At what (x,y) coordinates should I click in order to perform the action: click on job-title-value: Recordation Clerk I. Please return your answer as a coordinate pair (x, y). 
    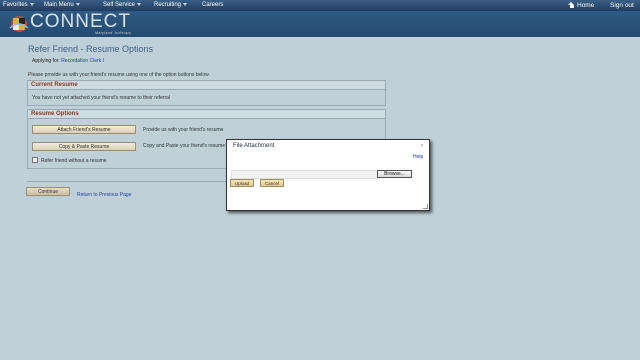
    Looking at the image, I should click on (82, 61).